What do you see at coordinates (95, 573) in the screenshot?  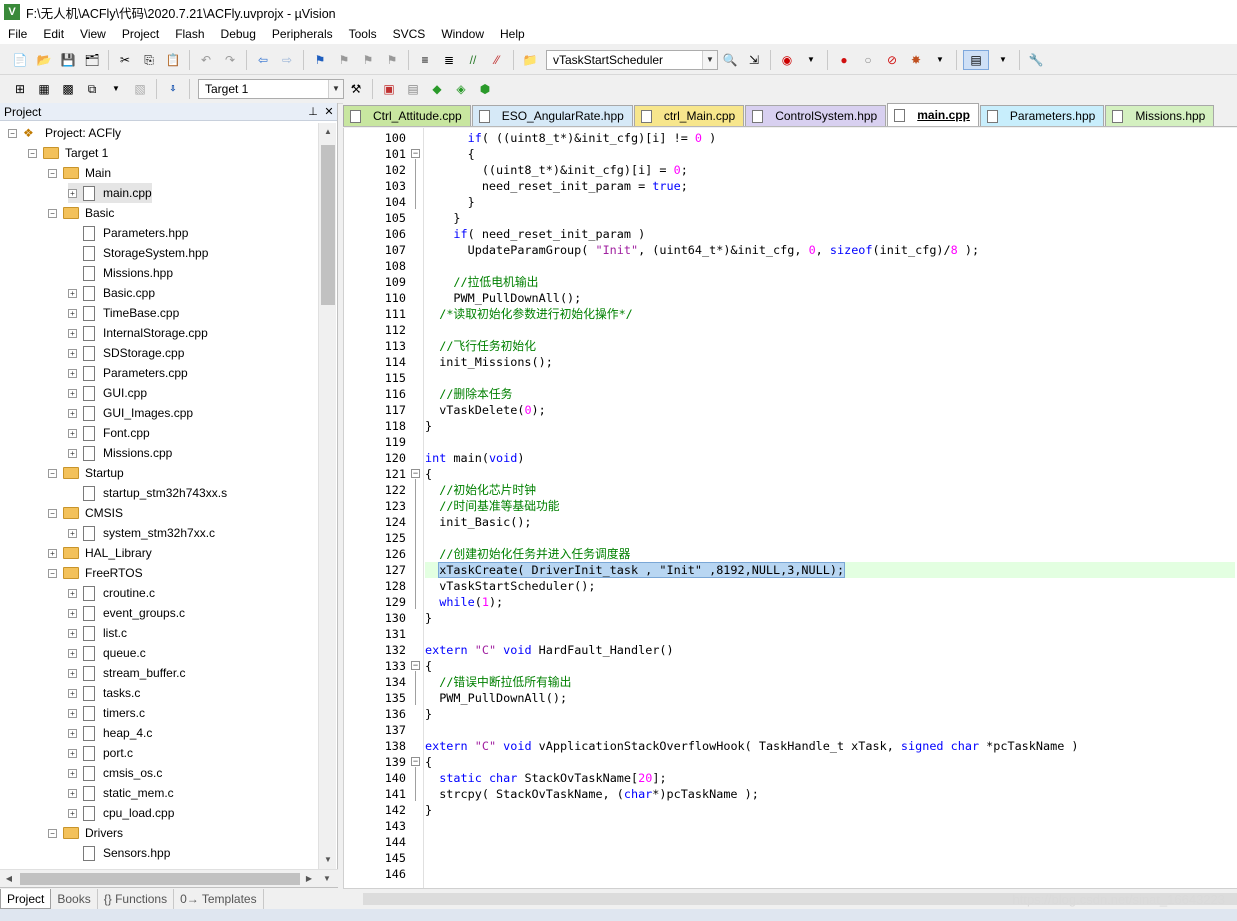 I see `tree-group-item: − FreeRTOS` at bounding box center [95, 573].